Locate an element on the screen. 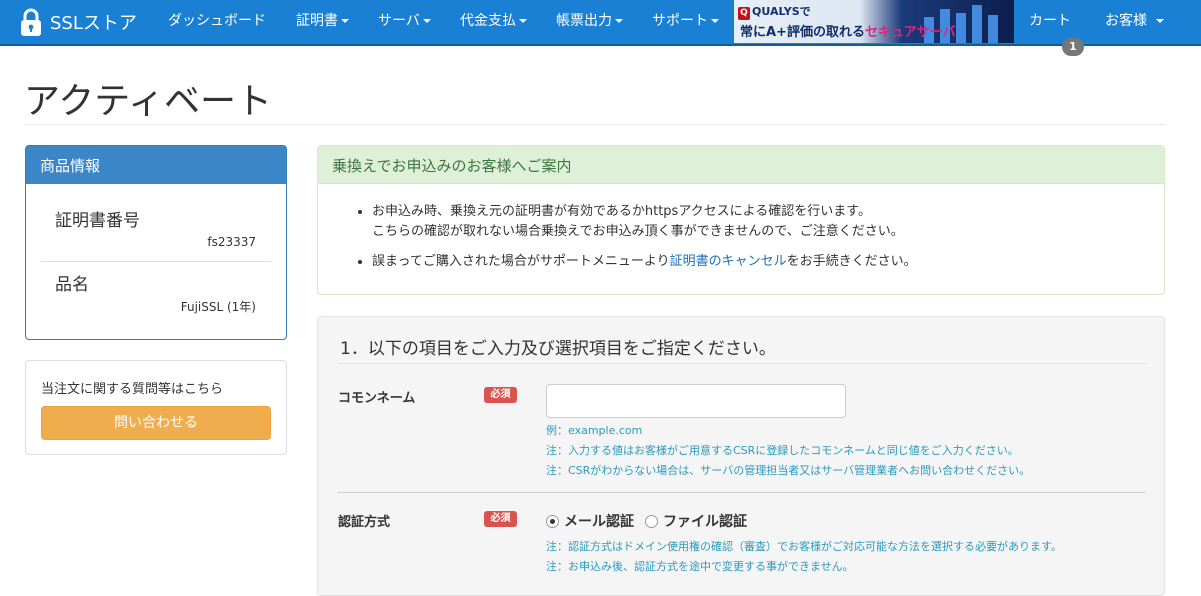 The width and height of the screenshot is (1201, 596). contact-button: 問い合わせる is located at coordinates (156, 423).